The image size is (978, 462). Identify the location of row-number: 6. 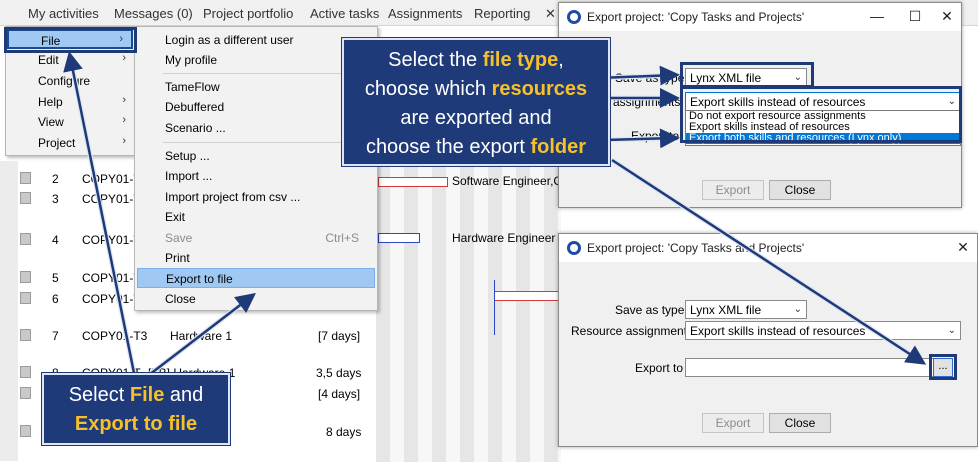
(55, 299).